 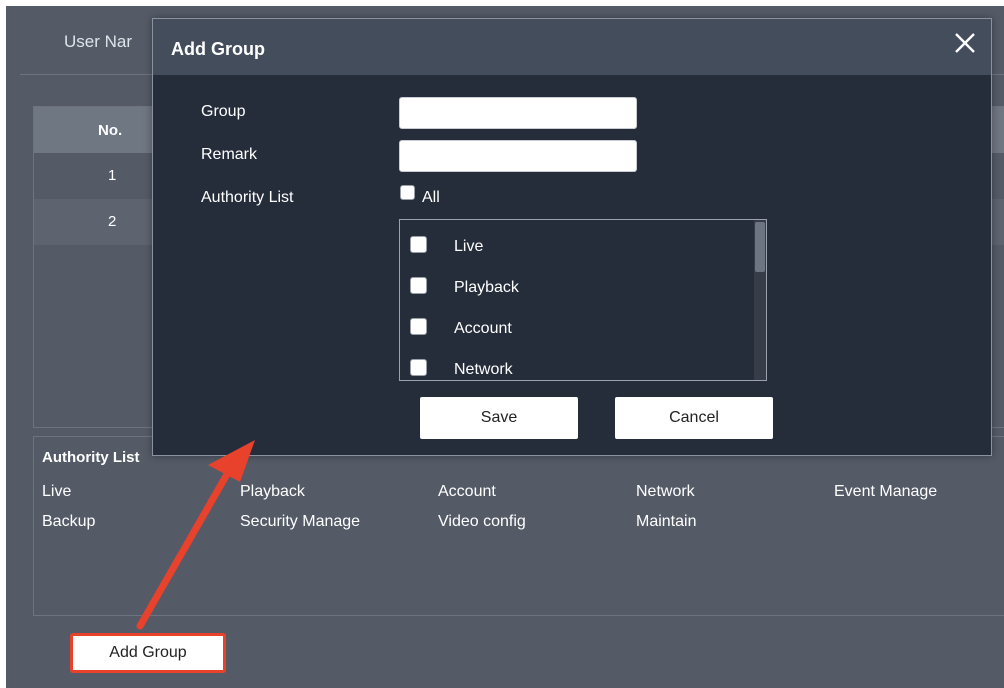 I want to click on authority-option-label: Playback, so click(x=486, y=287).